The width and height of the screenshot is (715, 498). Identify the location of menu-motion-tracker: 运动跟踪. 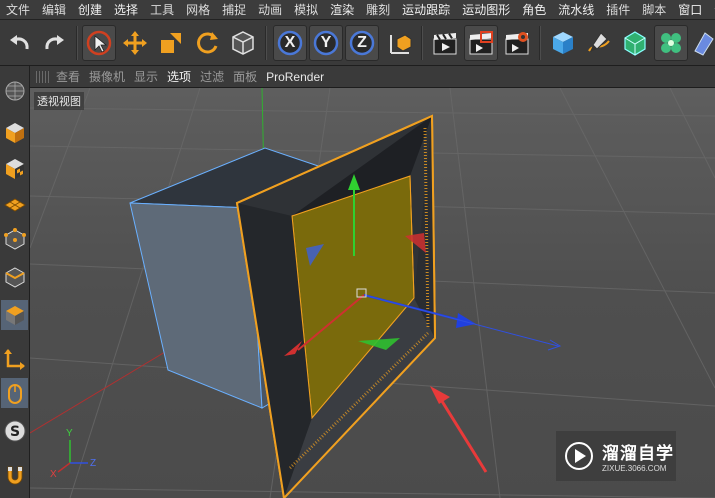
(426, 10).